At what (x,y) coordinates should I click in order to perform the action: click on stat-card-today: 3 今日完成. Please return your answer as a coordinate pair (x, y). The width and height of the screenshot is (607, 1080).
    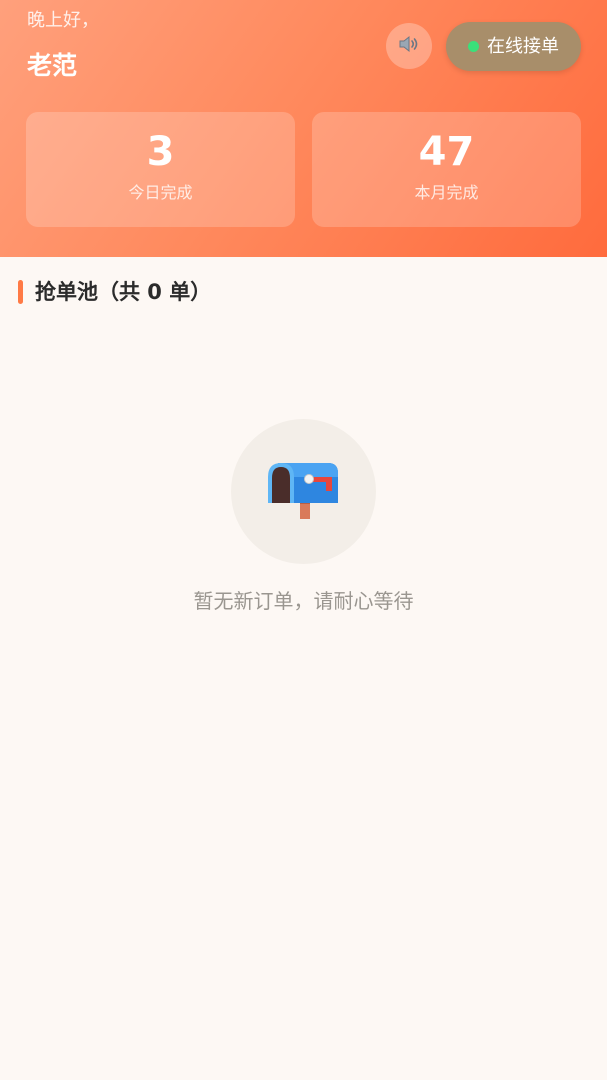
    Looking at the image, I should click on (160, 169).